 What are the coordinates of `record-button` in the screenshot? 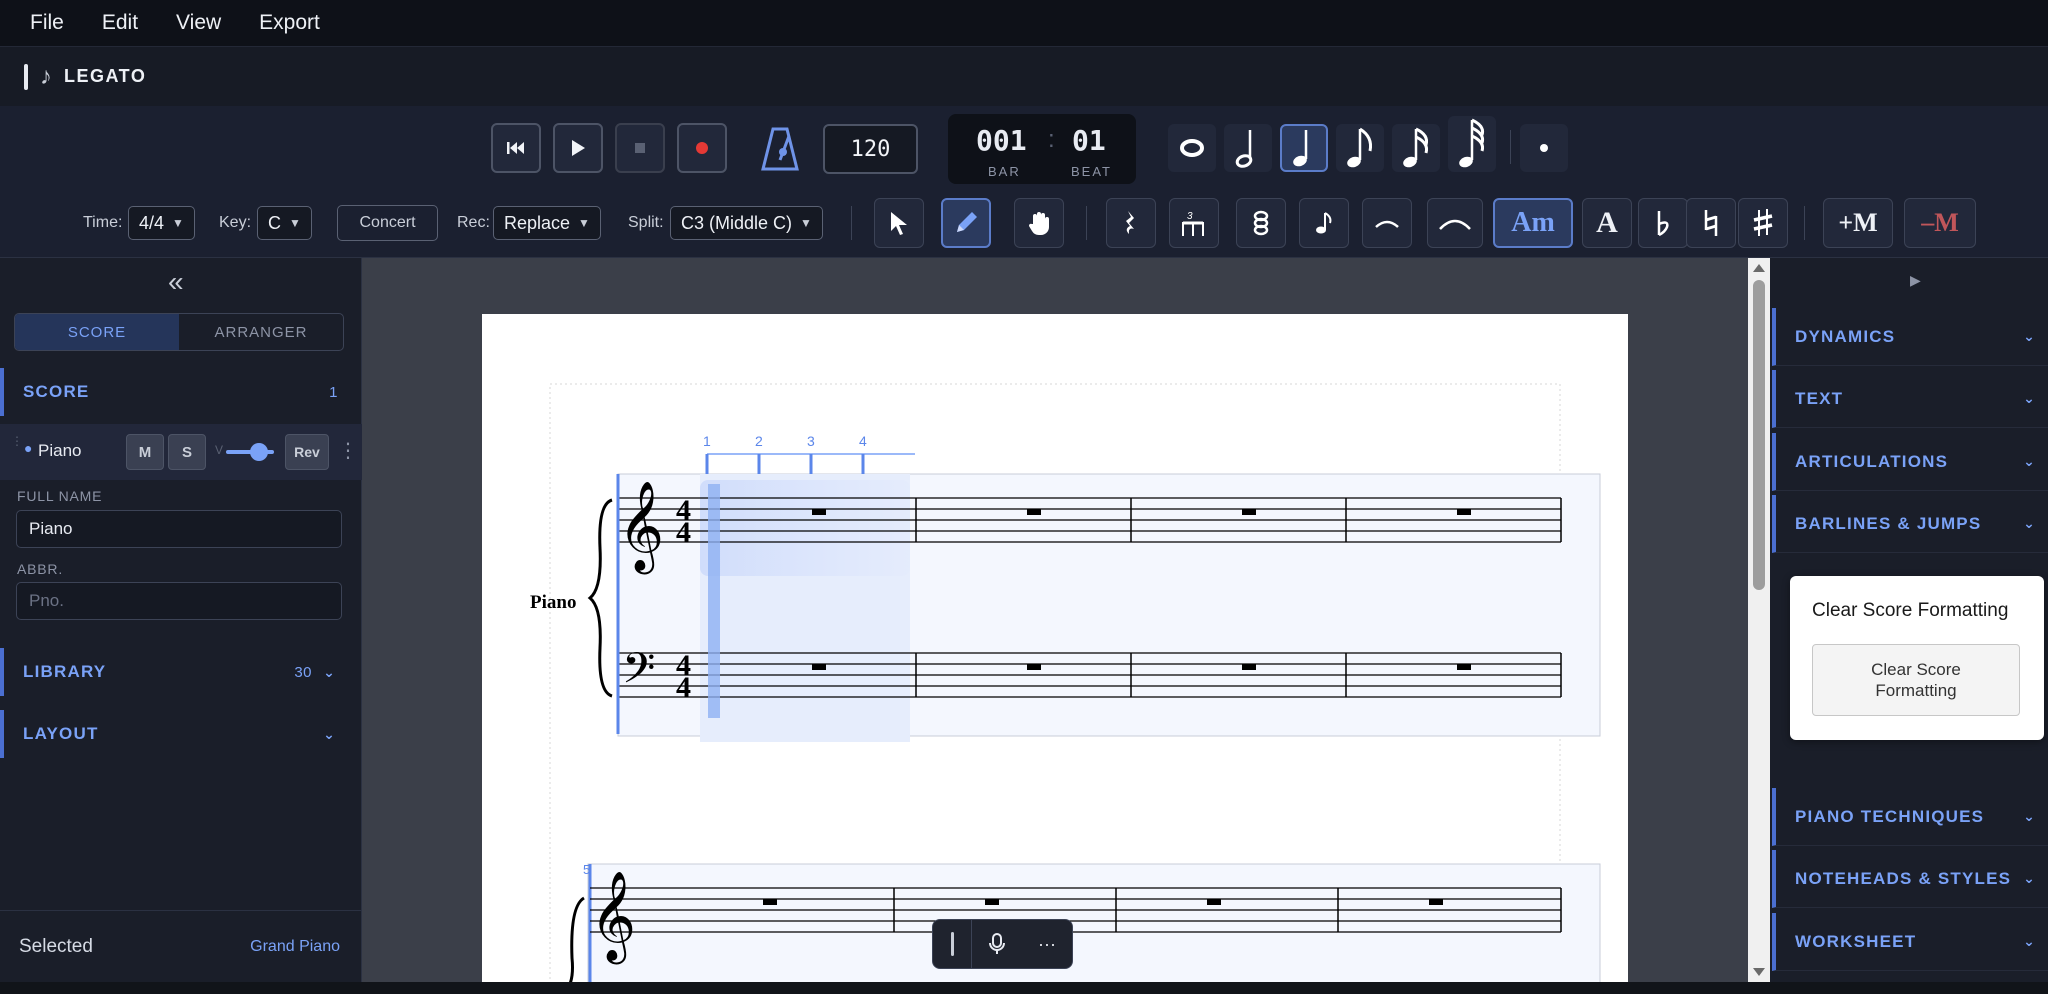 It's located at (702, 148).